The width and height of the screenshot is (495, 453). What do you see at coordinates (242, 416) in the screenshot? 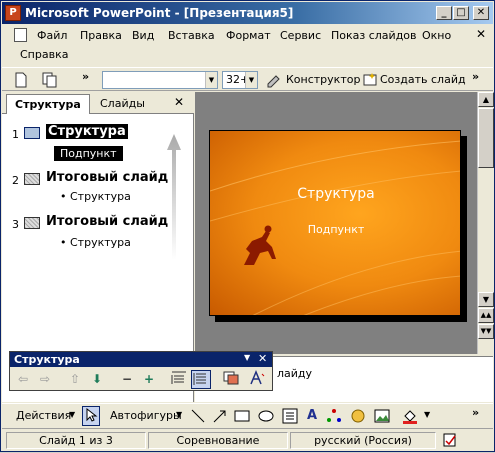
I see `rectangle-icon` at bounding box center [242, 416].